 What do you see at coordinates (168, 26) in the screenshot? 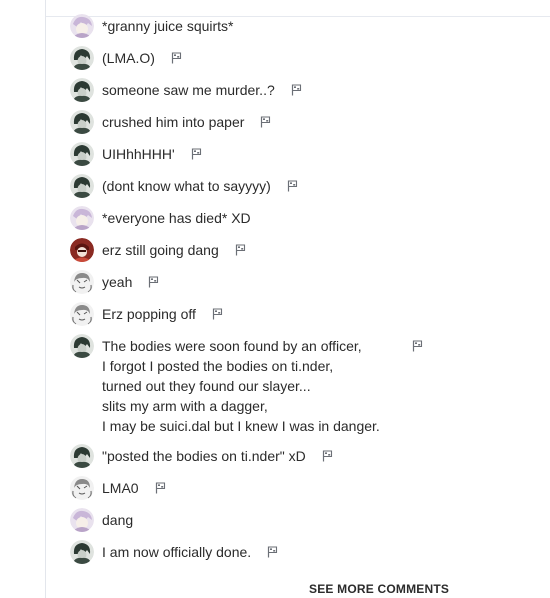
I see `comment-text: *granny juice squirts*` at bounding box center [168, 26].